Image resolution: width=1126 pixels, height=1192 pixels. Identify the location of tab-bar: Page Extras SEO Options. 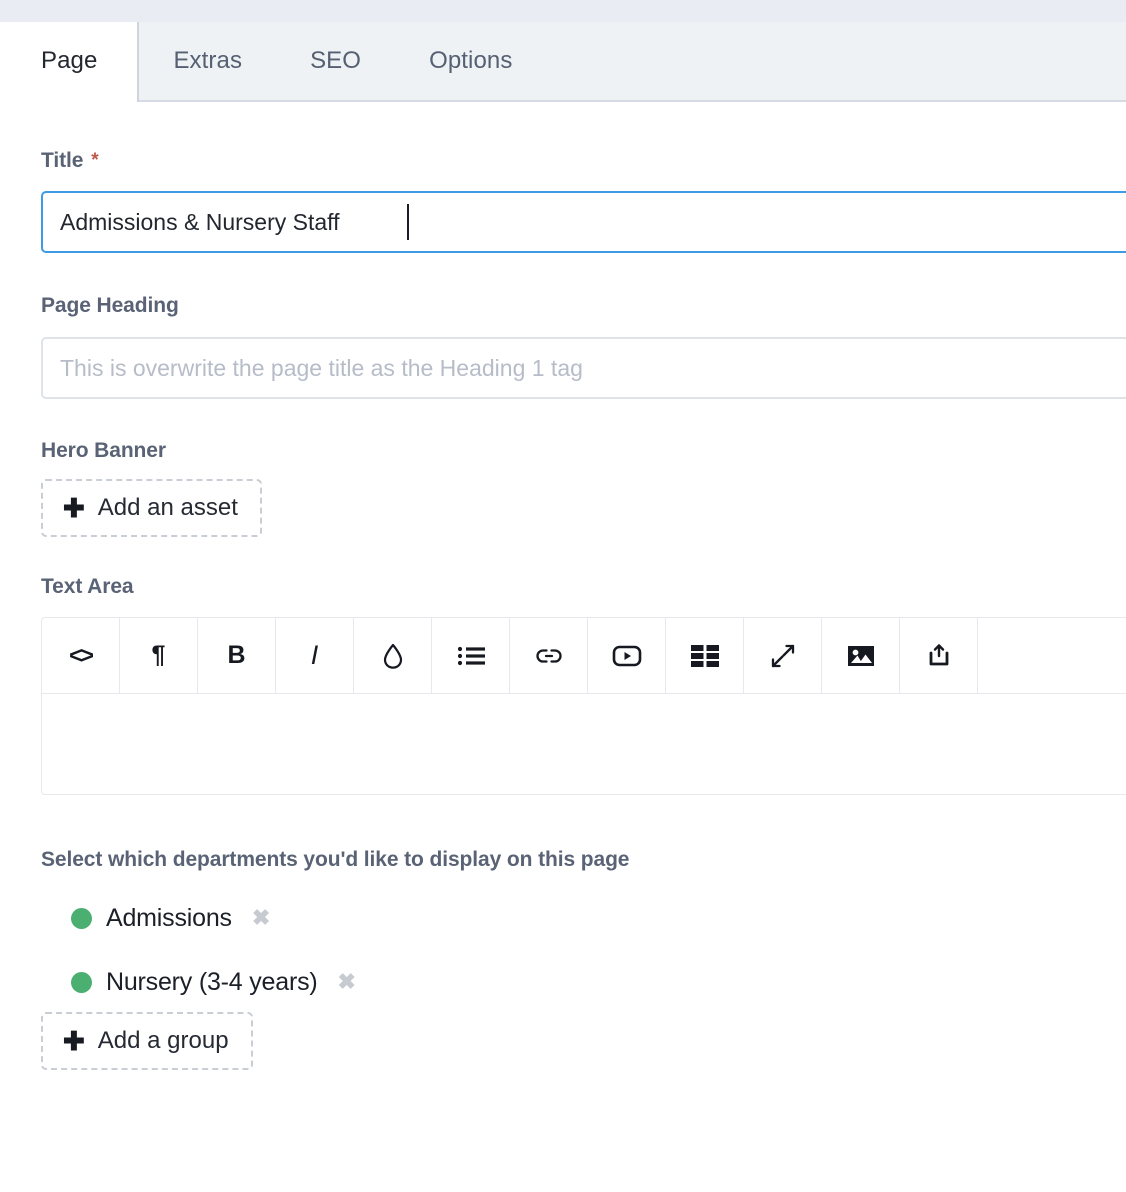
(563, 51).